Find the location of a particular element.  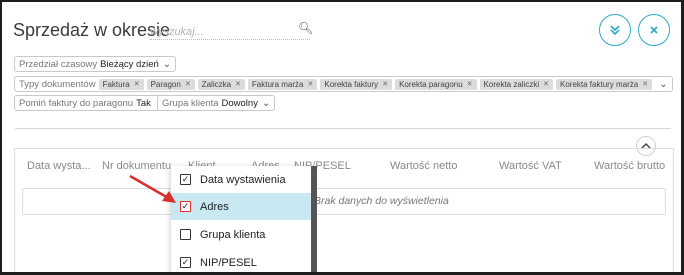

client-group-filter: Grupa klienta Dowolny ⌄ is located at coordinates (216, 103).